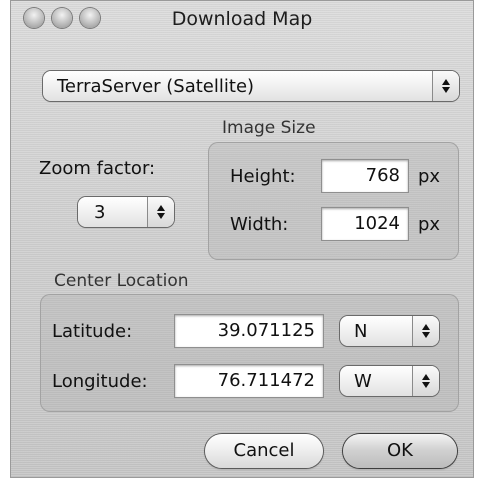 This screenshot has width=480, height=483. Describe the element at coordinates (263, 176) in the screenshot. I see `height-label: Height:` at that location.